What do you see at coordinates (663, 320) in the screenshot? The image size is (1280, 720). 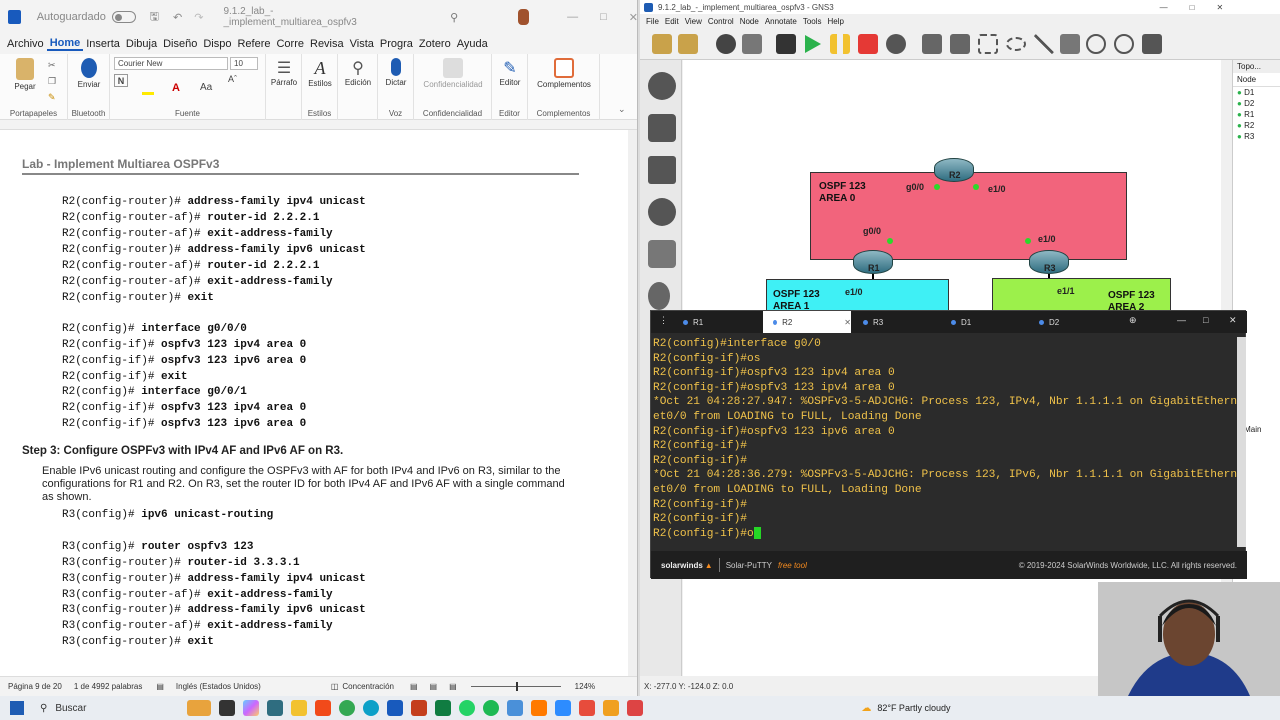 I see `putty-menu-icon: ⋮` at bounding box center [663, 320].